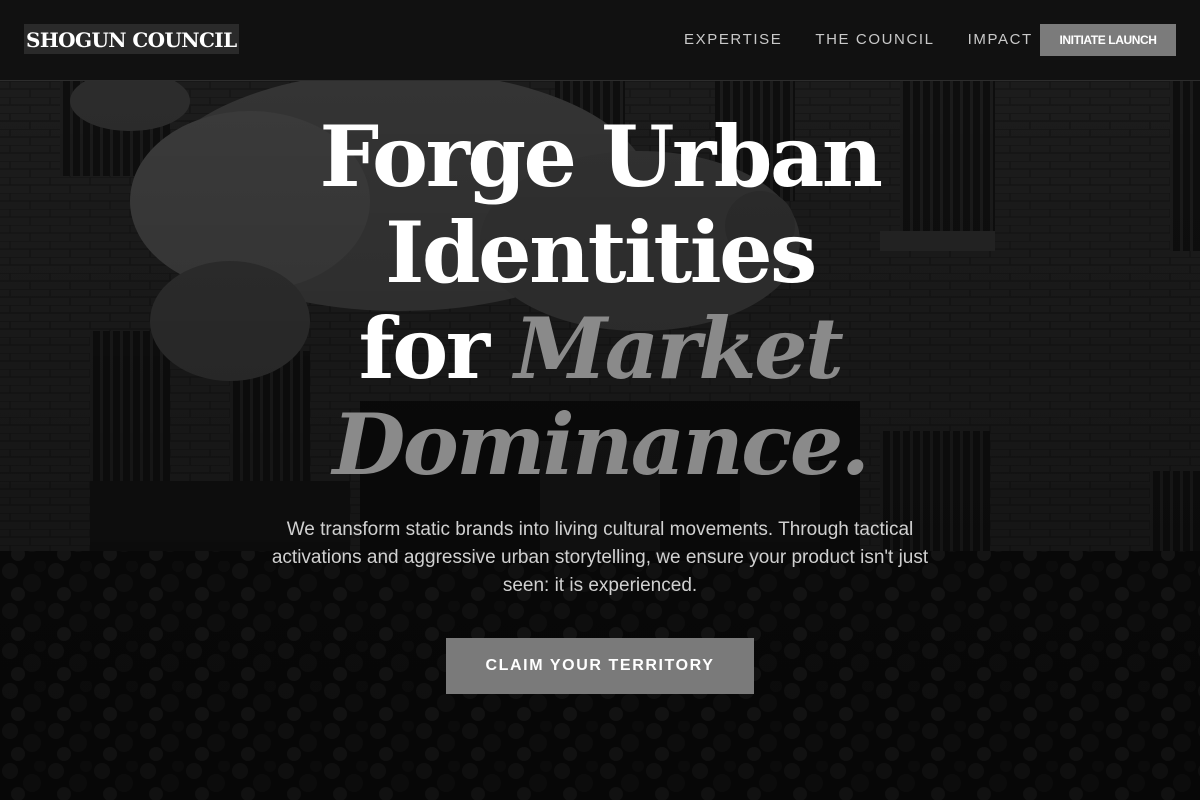  I want to click on headline-accent-dominance: Dominance., so click(601, 444).